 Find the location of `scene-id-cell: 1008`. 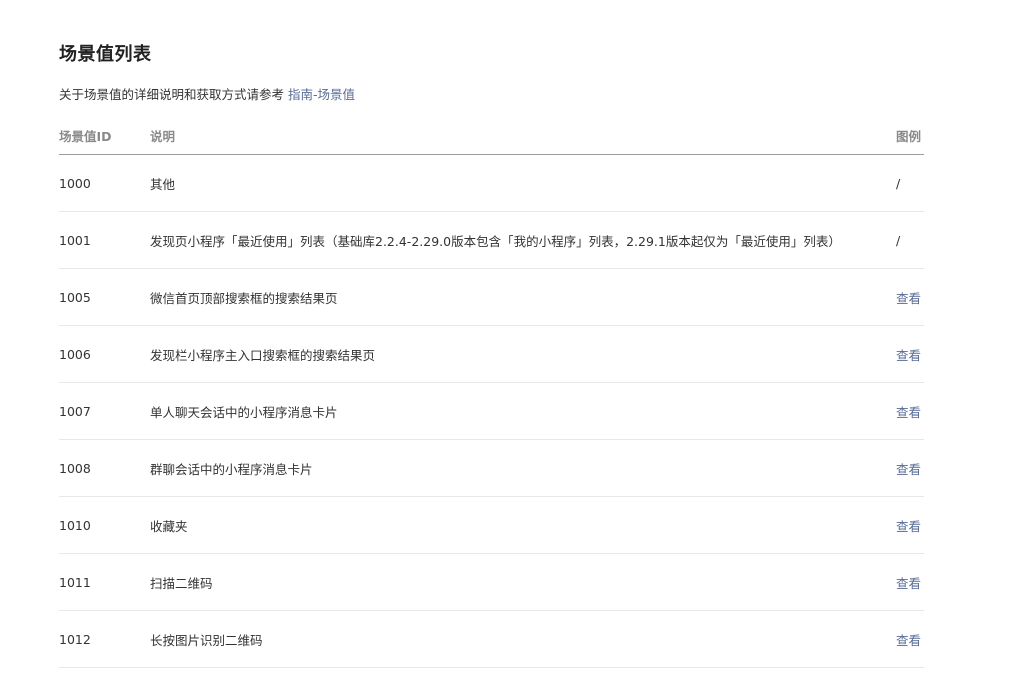

scene-id-cell: 1008 is located at coordinates (104, 468).